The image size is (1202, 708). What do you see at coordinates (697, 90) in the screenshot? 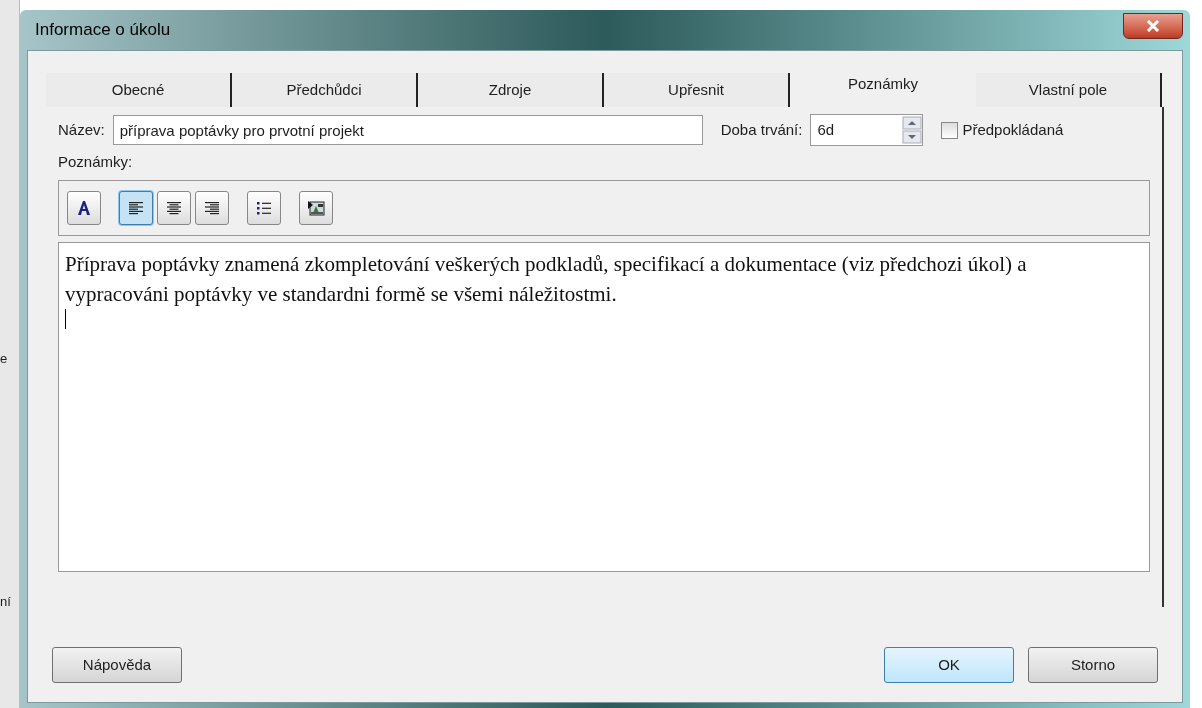
I see `tab: Upřesnit` at bounding box center [697, 90].